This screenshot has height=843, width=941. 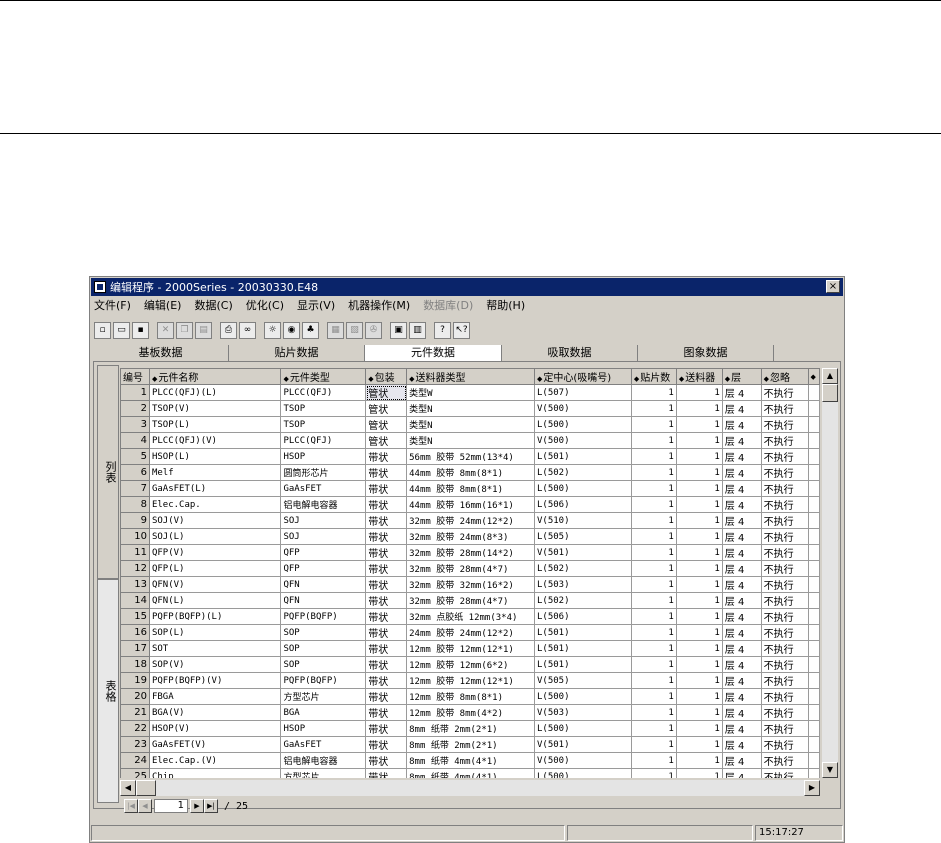 What do you see at coordinates (323, 424) in the screenshot?
I see `table-cell: TSOP` at bounding box center [323, 424].